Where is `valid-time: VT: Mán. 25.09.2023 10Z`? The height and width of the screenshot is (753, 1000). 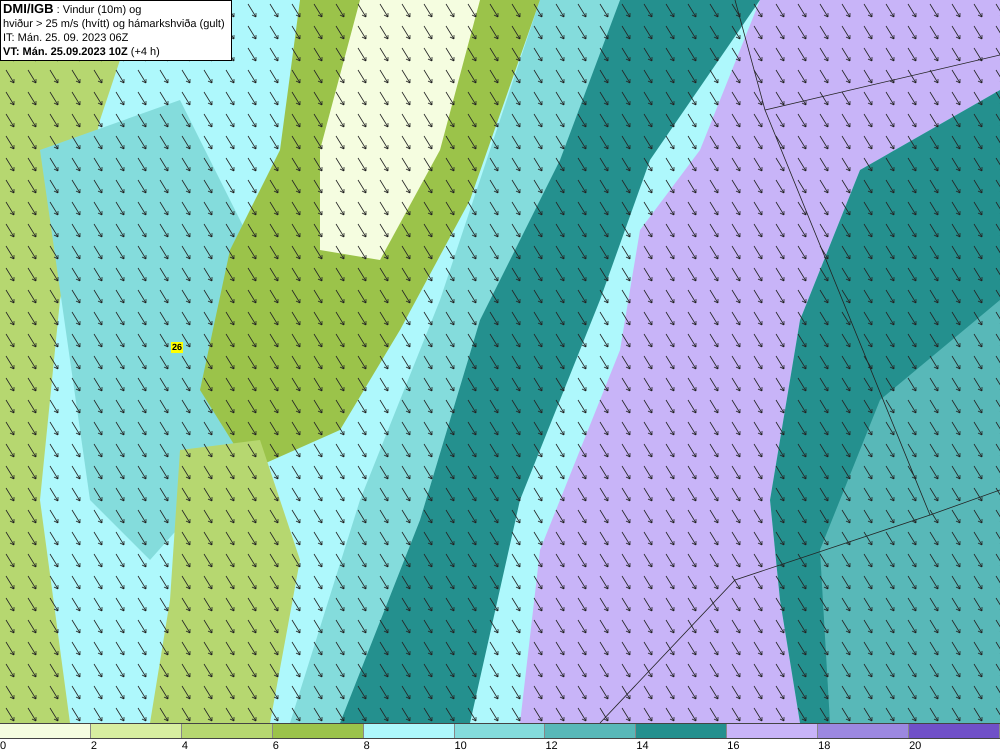
valid-time: VT: Mán. 25.09.2023 10Z is located at coordinates (65, 52).